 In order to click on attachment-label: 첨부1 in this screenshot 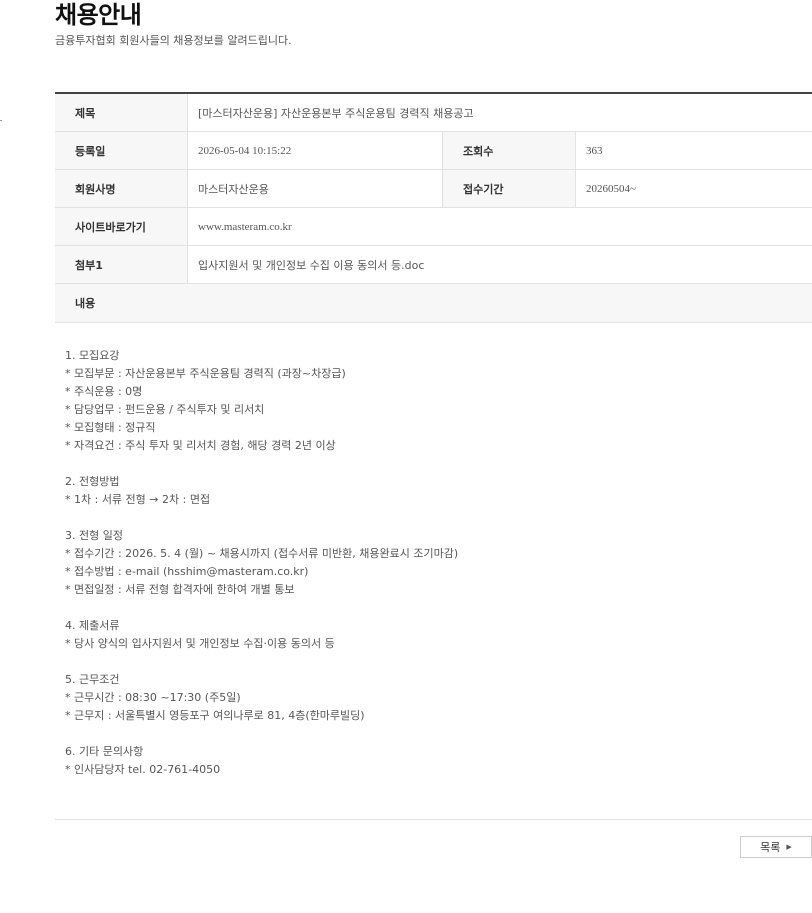, I will do `click(121, 264)`.